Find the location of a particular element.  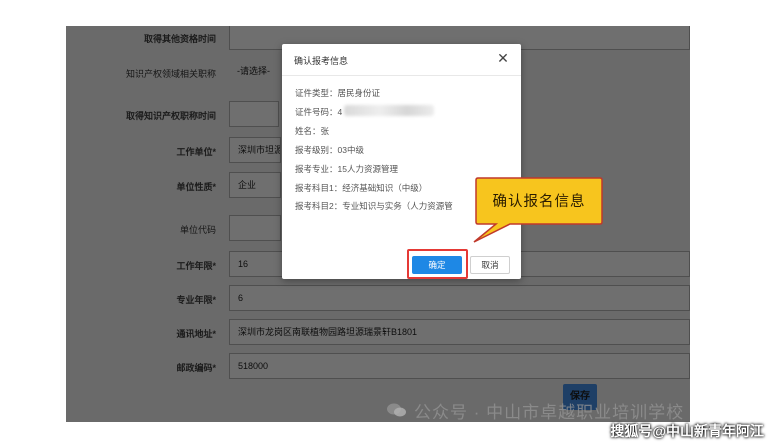

confirm-button: 确定 is located at coordinates (437, 265).